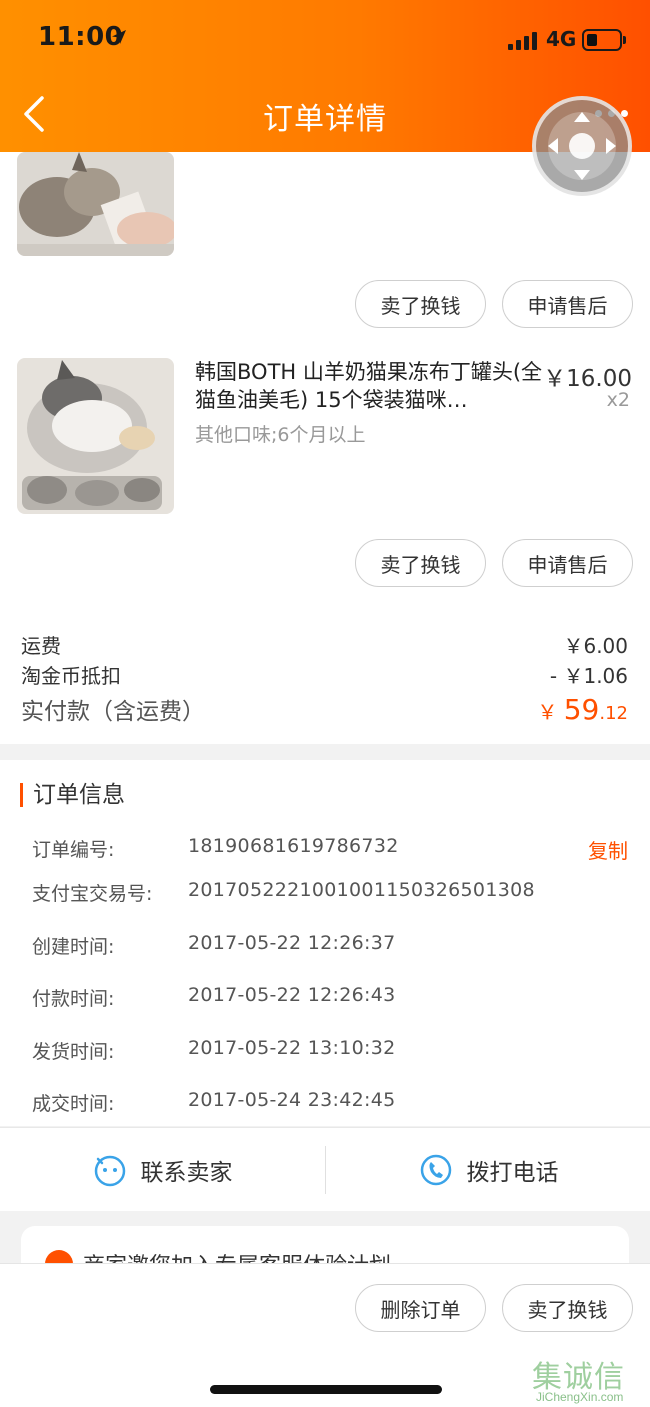 Image resolution: width=650 pixels, height=1407 pixels. I want to click on contact-bar: 联系卖家 拨打电话, so click(325, 1169).